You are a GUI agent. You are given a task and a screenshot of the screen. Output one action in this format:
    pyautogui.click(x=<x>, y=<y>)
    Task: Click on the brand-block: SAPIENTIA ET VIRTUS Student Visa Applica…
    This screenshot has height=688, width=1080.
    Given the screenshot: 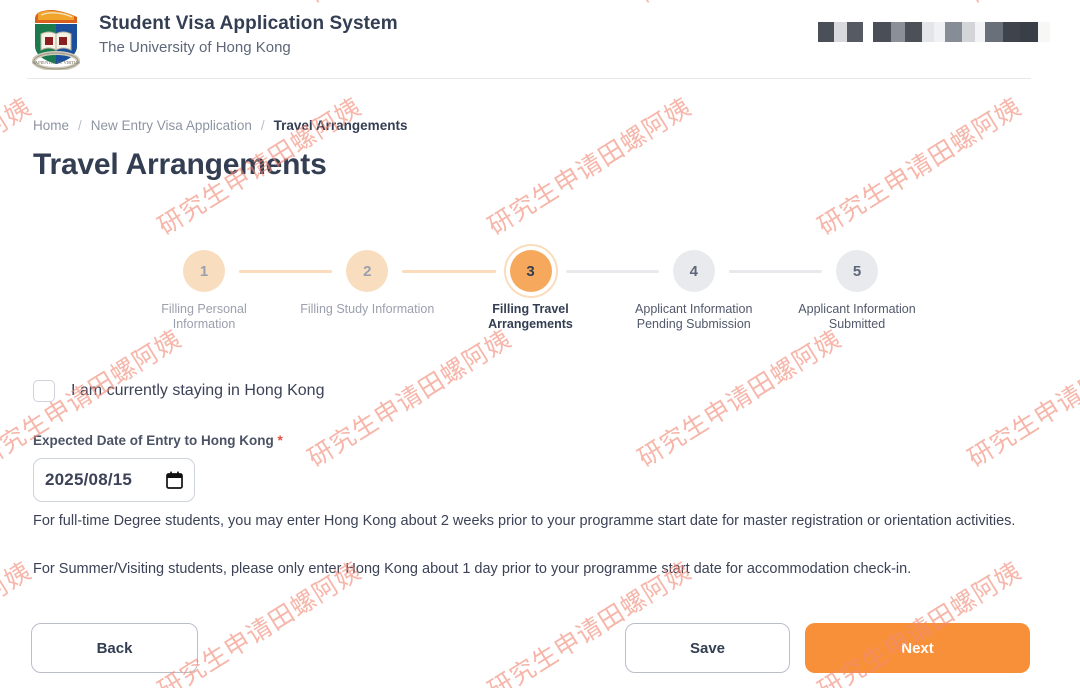 What is the action you would take?
    pyautogui.click(x=212, y=39)
    